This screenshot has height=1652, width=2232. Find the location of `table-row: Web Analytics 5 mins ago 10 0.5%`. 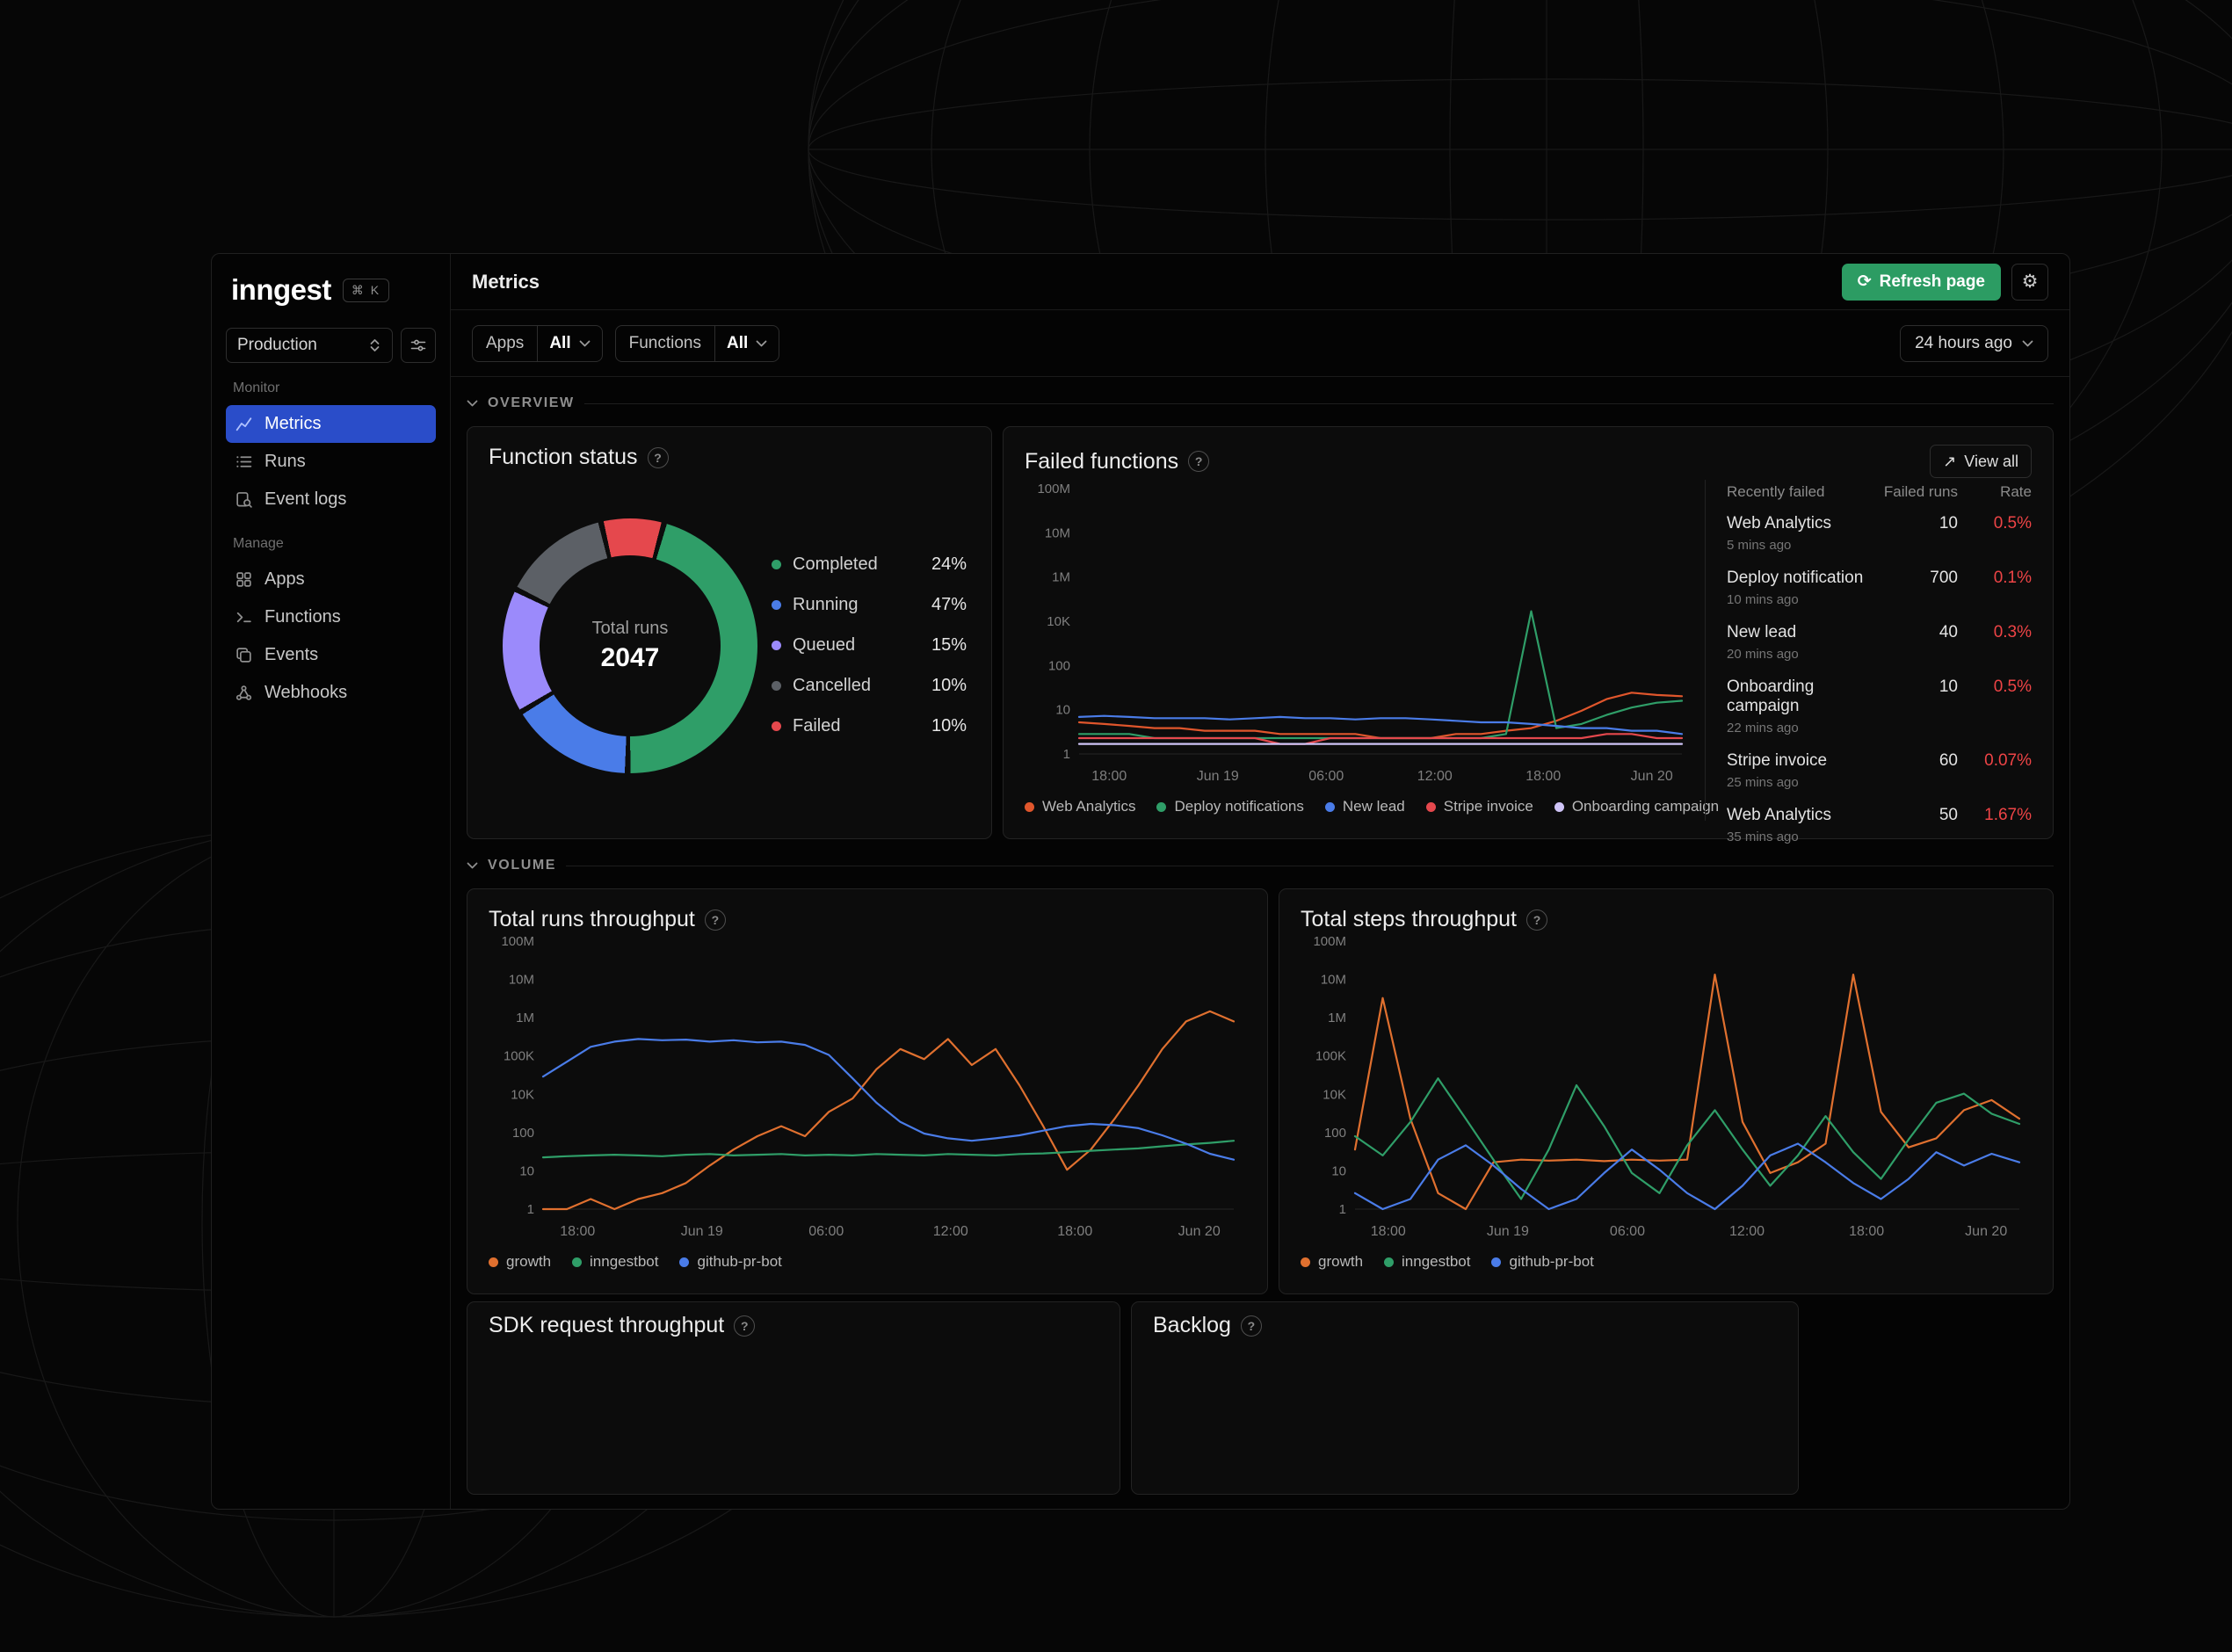

table-row: Web Analytics 5 mins ago 10 0.5% is located at coordinates (1879, 534).